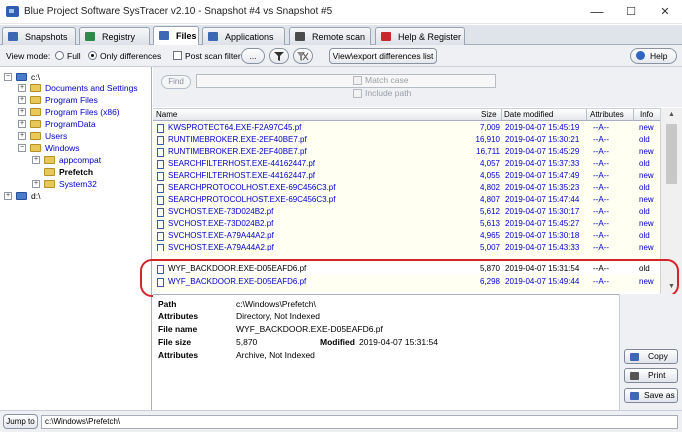 This screenshot has height=432, width=682. I want to click on tree-label: d:\, so click(36, 196).